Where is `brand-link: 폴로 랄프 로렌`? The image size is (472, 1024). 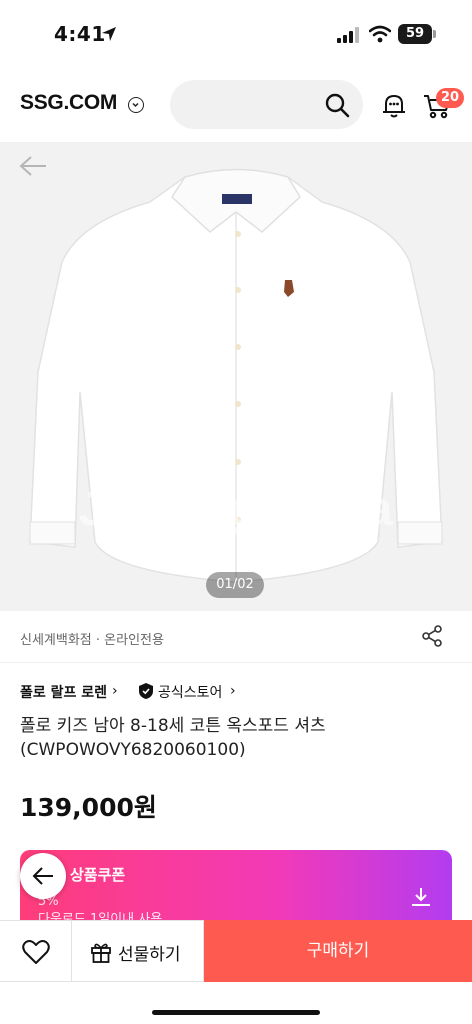 brand-link: 폴로 랄프 로렌 is located at coordinates (63, 692).